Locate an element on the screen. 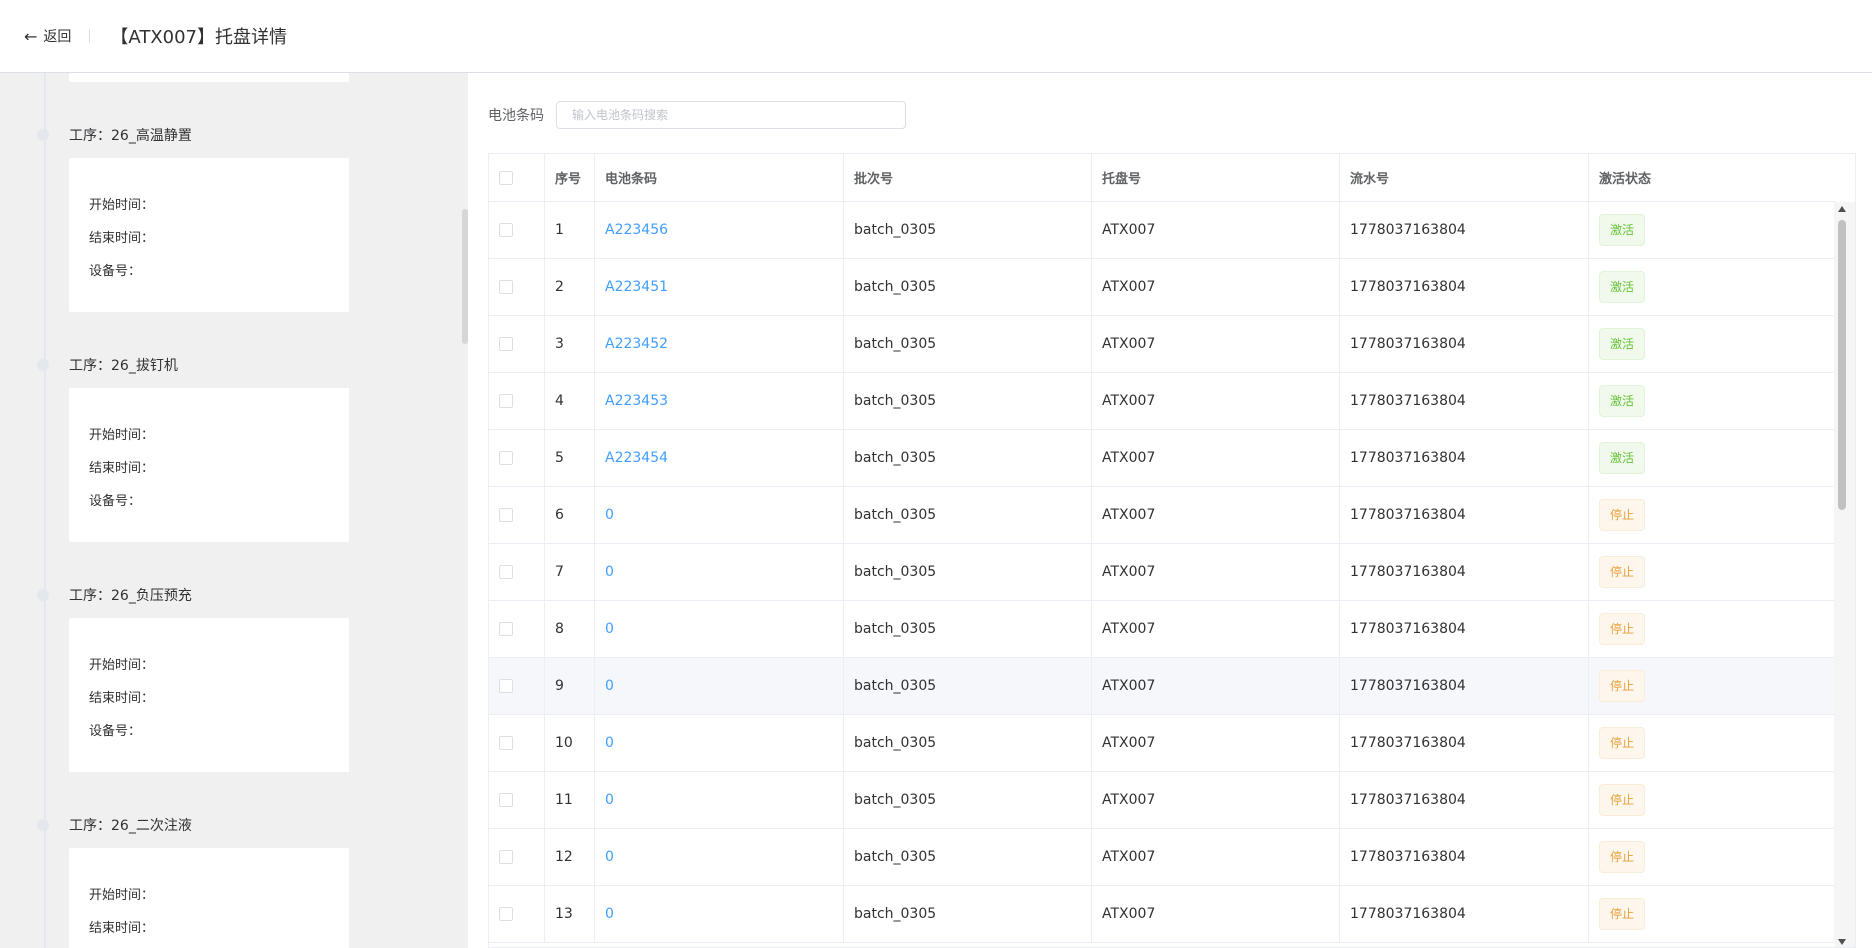 The width and height of the screenshot is (1872, 948). header-no: 序号 is located at coordinates (570, 177).